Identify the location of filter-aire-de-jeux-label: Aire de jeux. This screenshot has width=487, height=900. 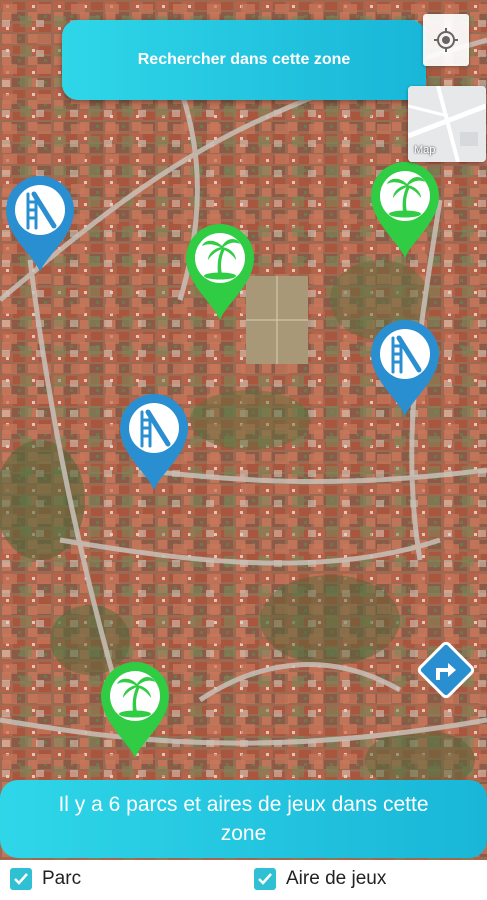
(336, 878).